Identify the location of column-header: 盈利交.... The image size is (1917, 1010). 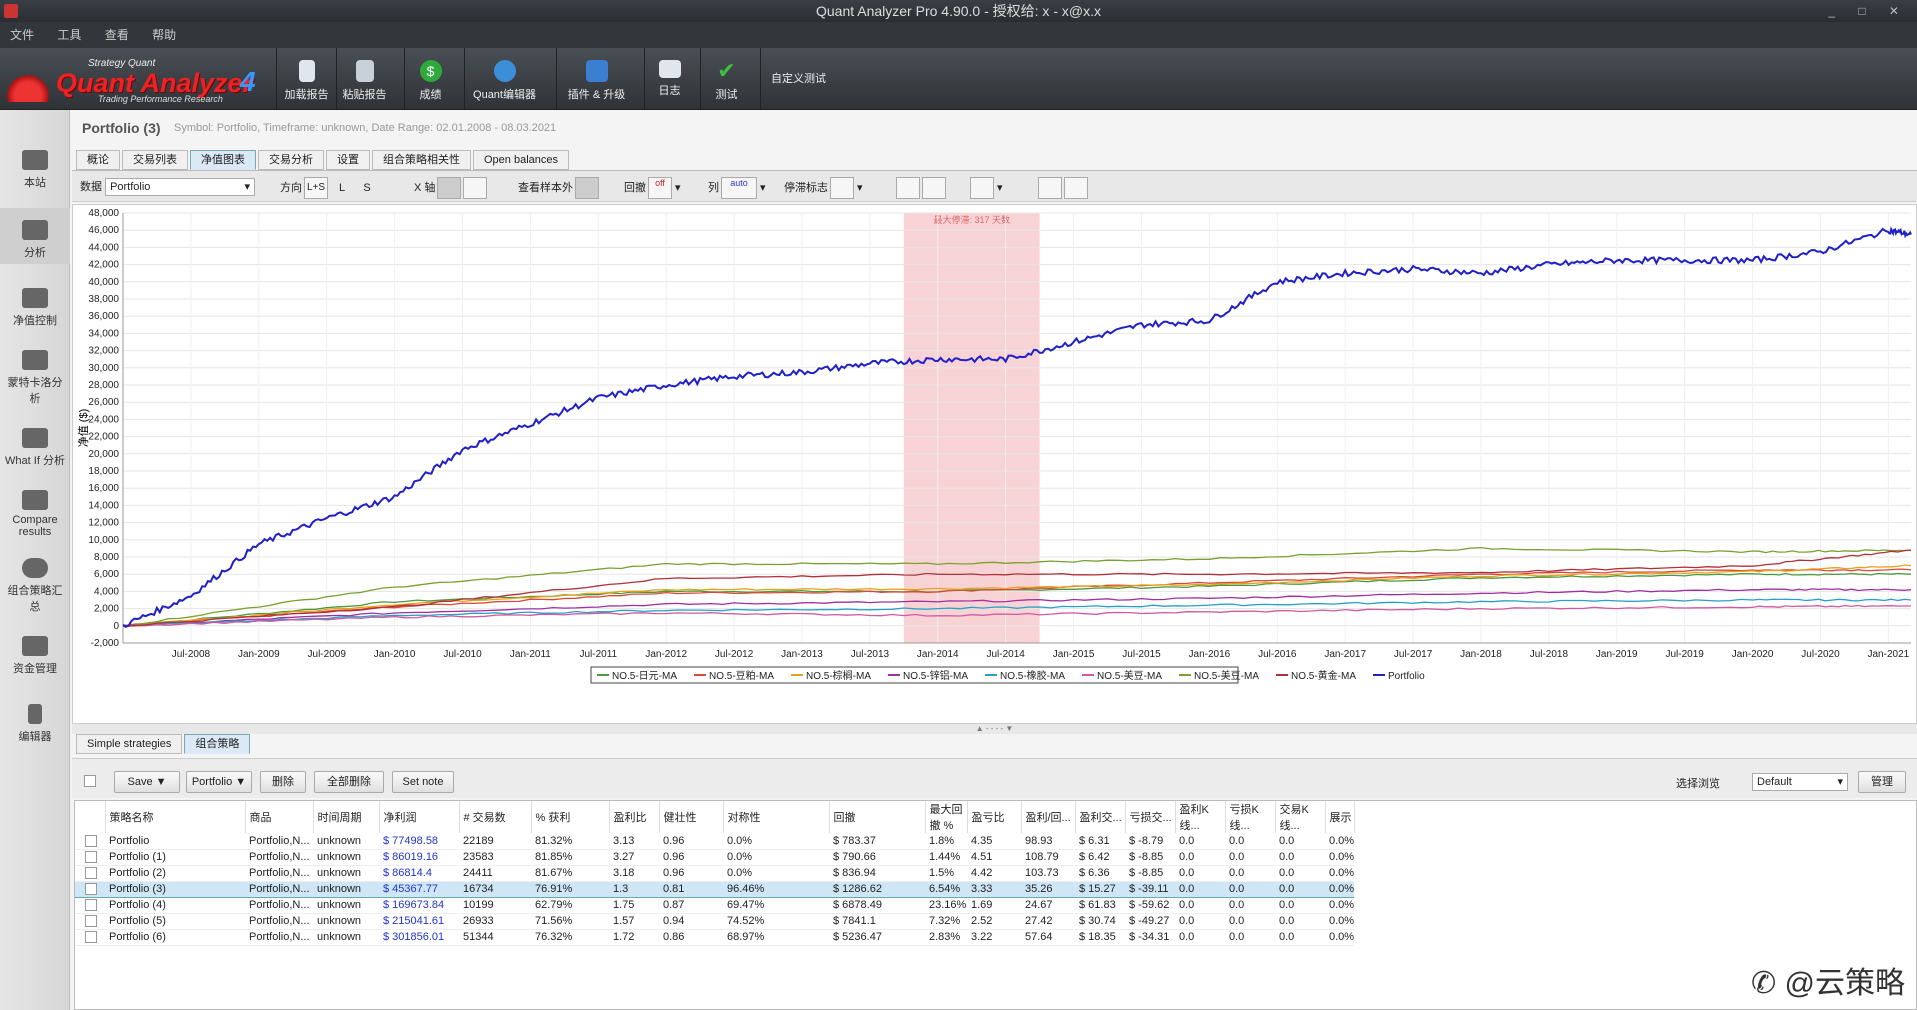
(1100, 817).